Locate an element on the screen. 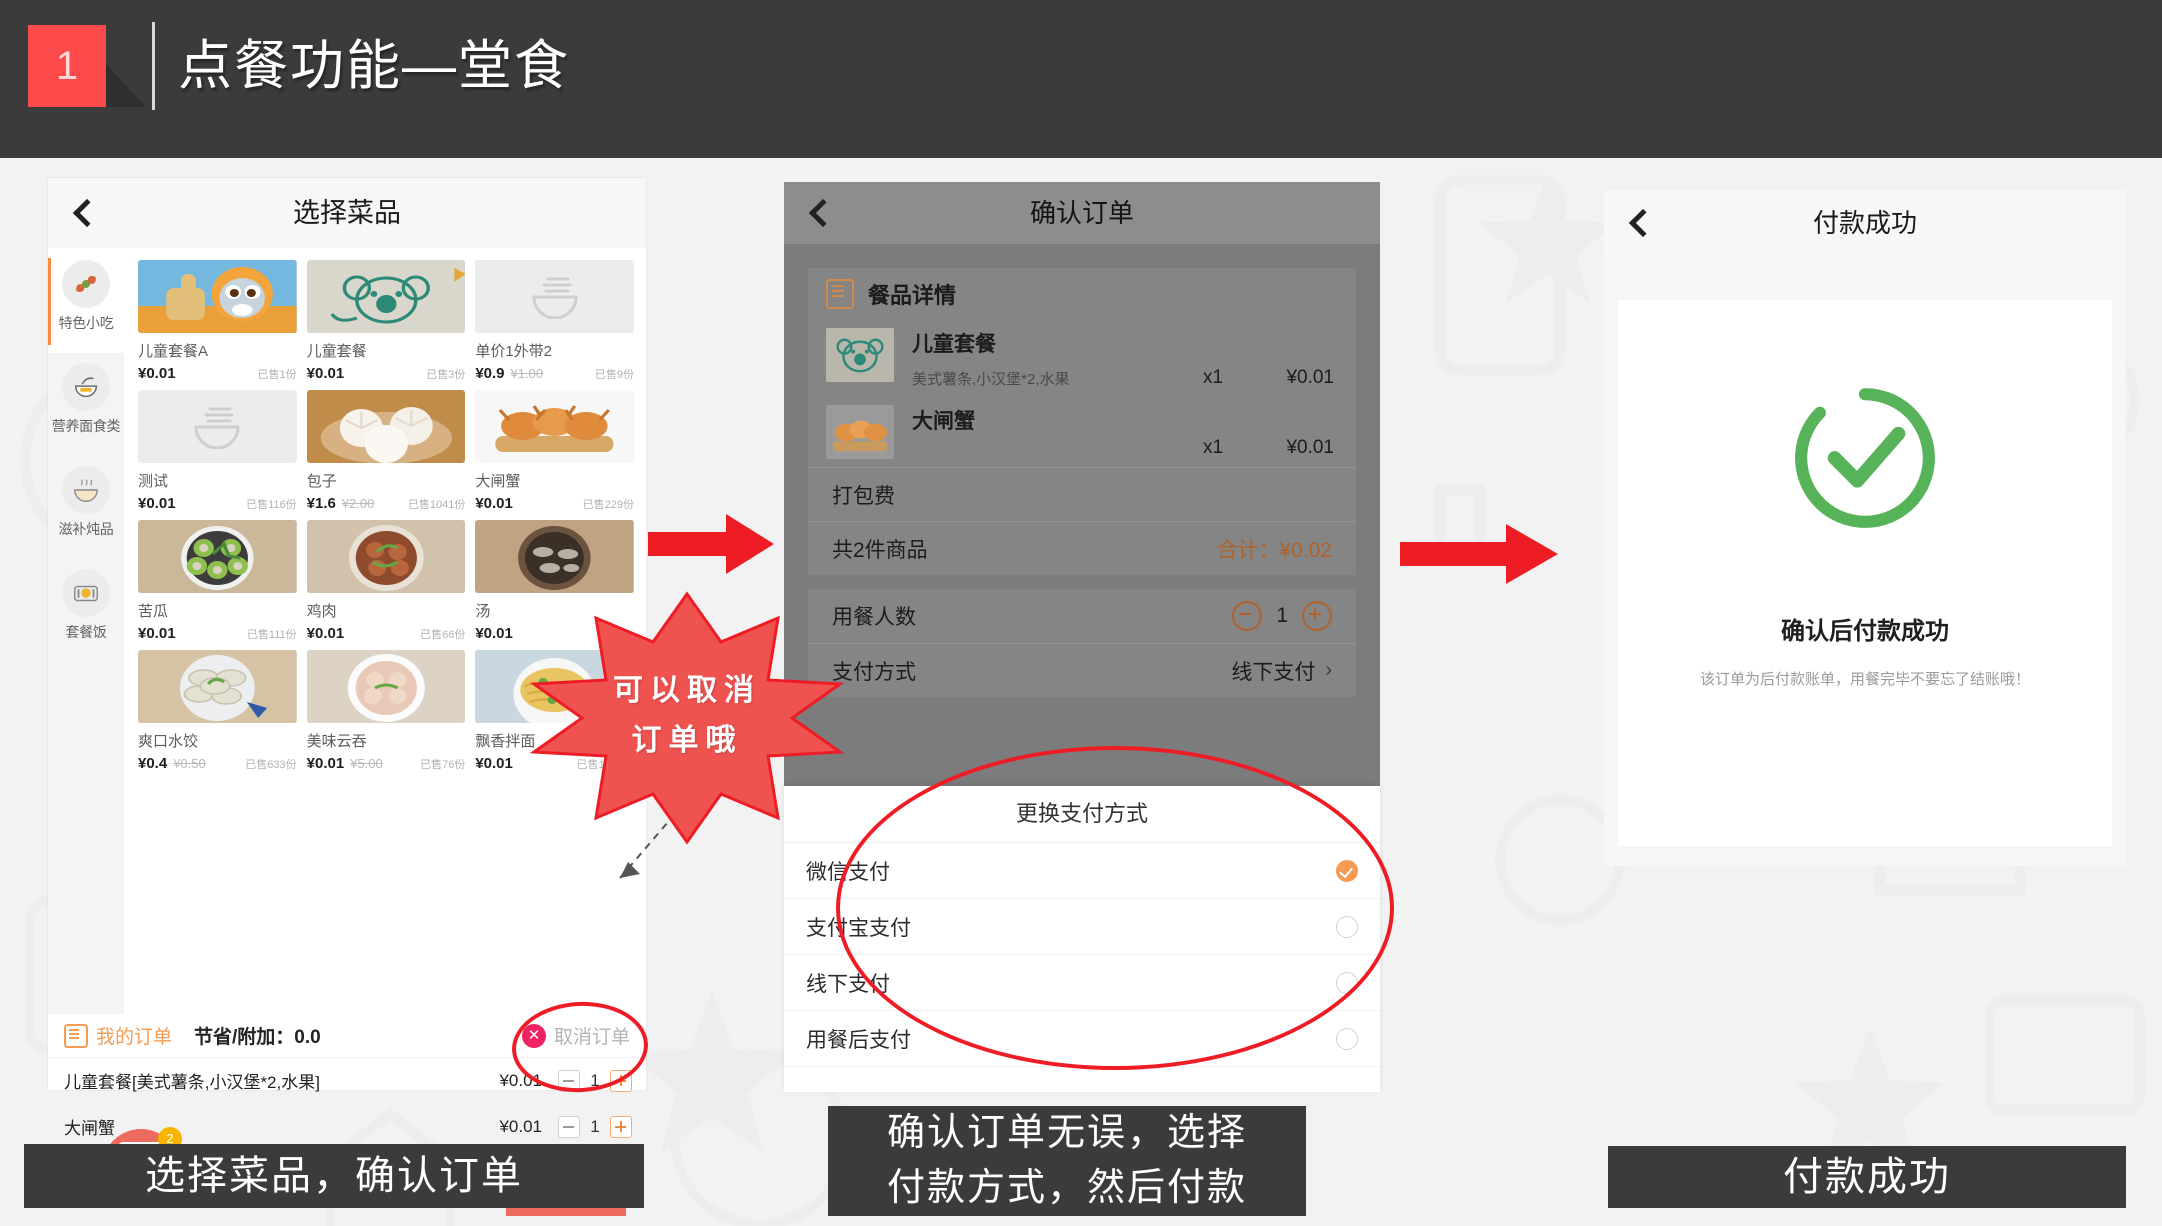 The height and width of the screenshot is (1226, 2162). dish-price-row: ¥0.01 已售1份 is located at coordinates (217, 373).